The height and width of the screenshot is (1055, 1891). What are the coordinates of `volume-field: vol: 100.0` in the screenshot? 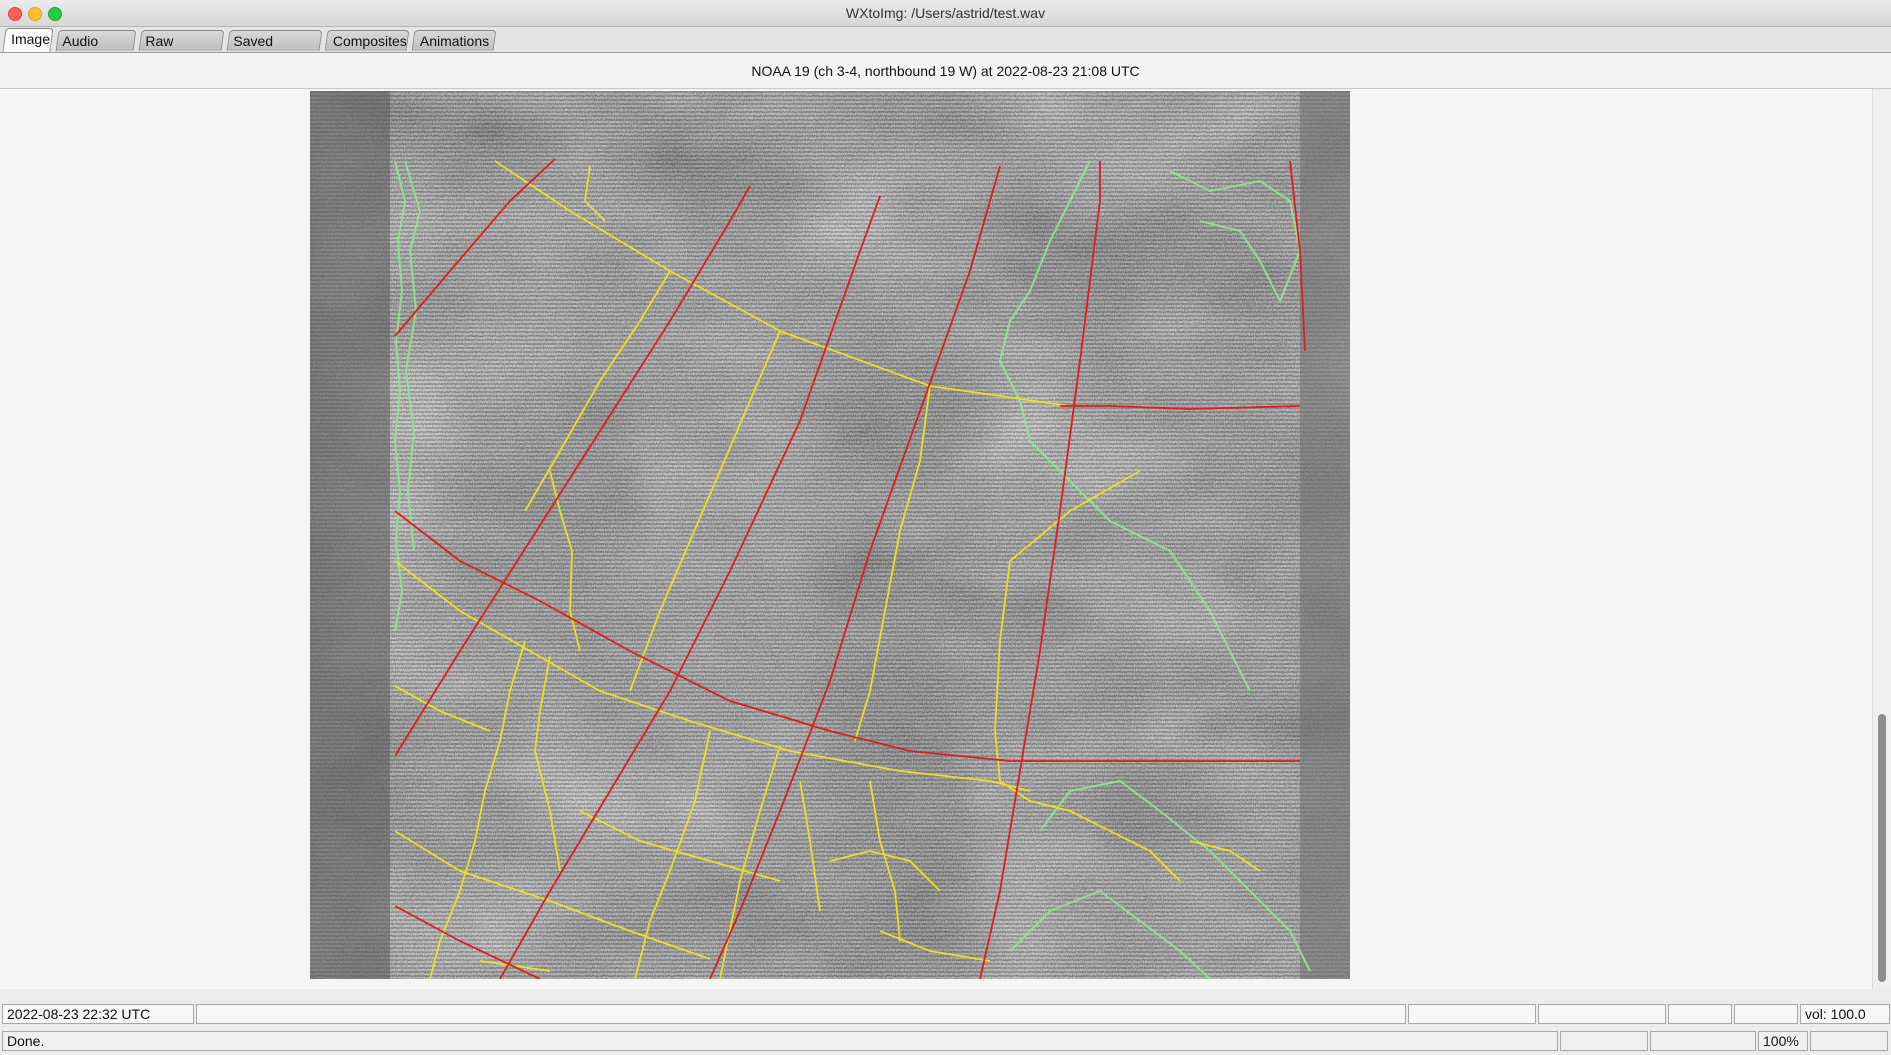 It's located at (1845, 1014).